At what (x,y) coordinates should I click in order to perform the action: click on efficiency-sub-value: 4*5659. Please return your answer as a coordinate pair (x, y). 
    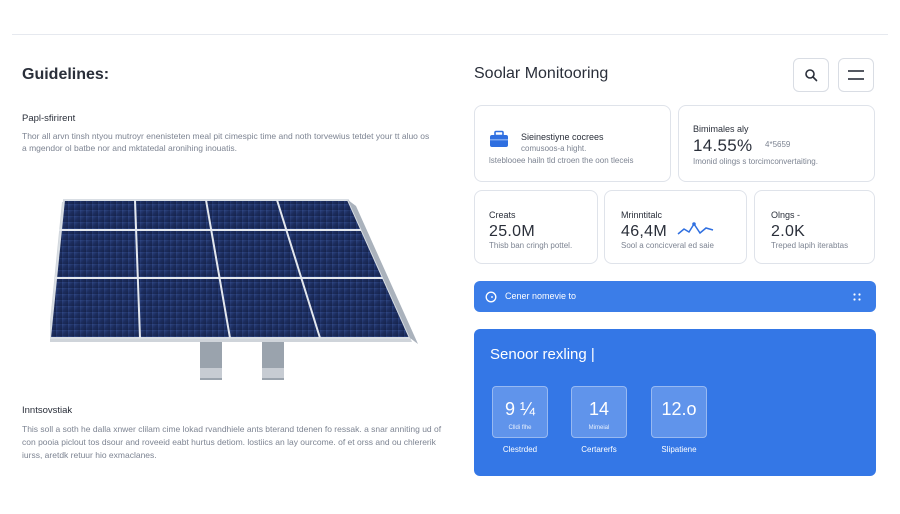
    Looking at the image, I should click on (778, 144).